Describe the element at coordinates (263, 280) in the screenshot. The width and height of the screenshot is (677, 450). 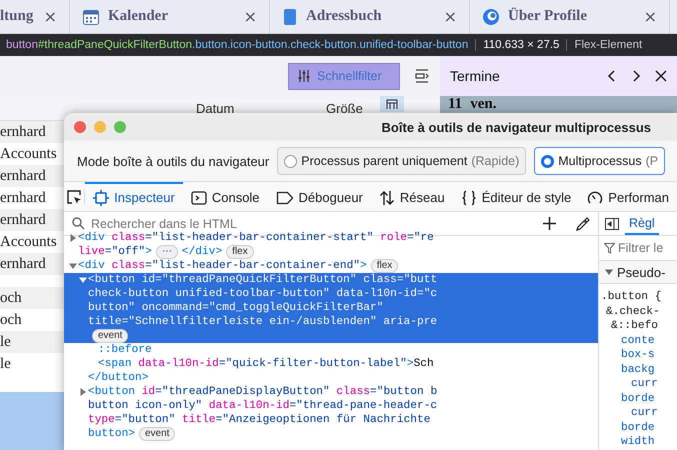
I see `markup-code: <button id="threadPaneQuickFilterButton" class="butt` at that location.